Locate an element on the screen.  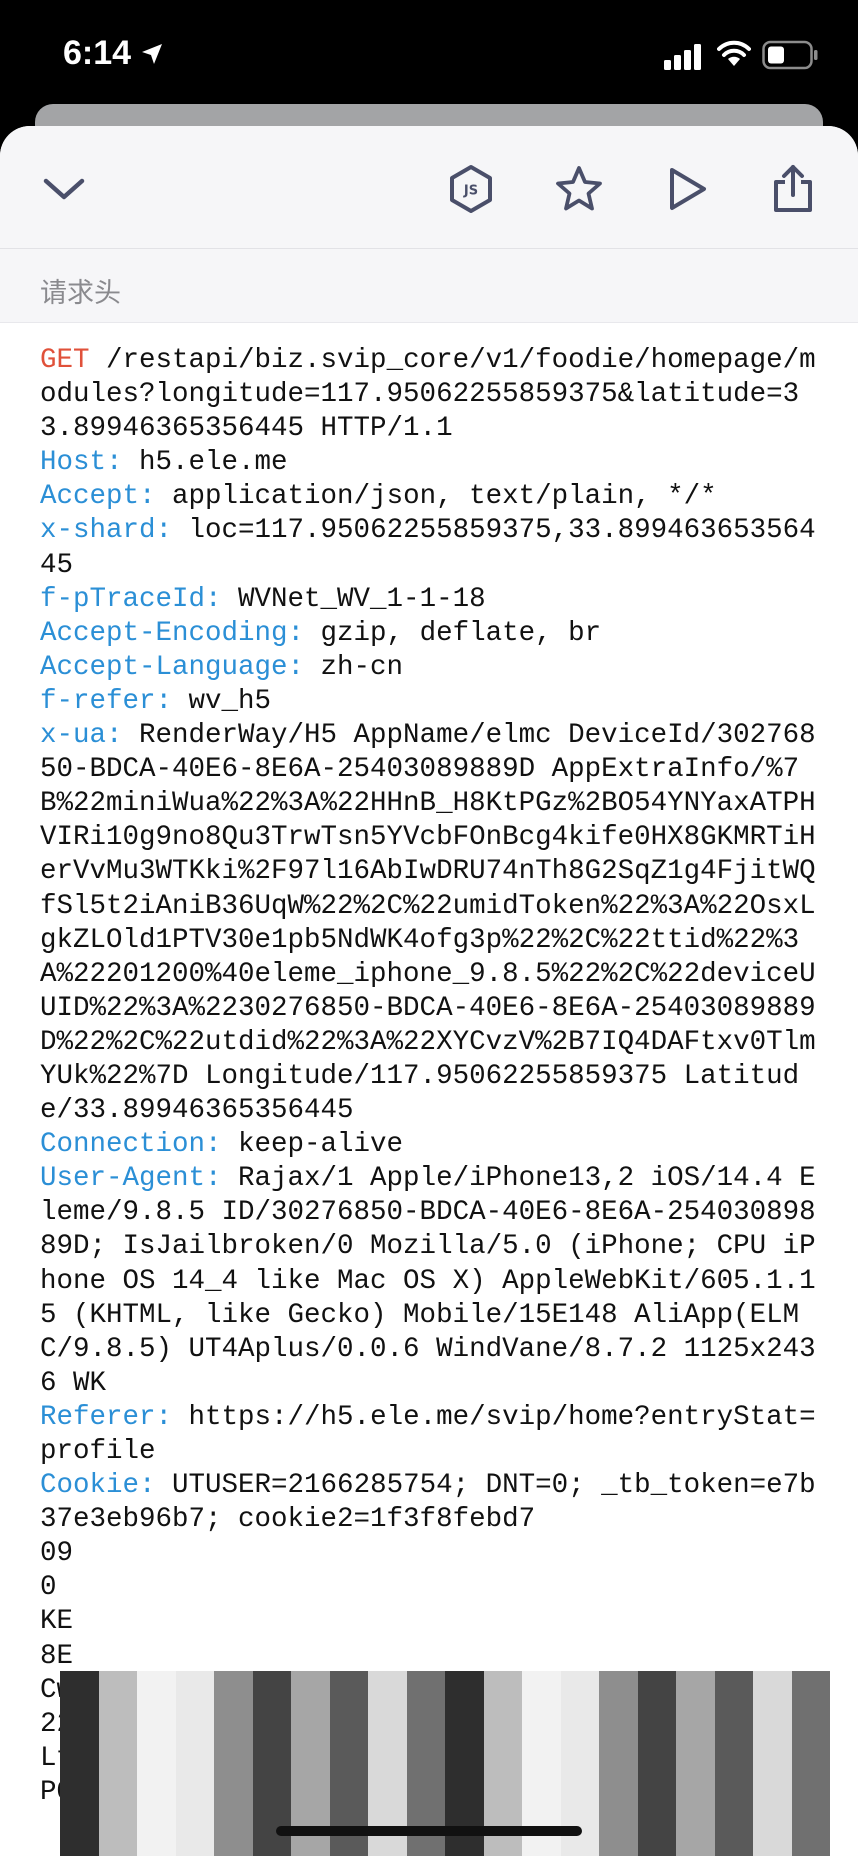
header-value: WVNet_WV_1-1-18 is located at coordinates (353, 599).